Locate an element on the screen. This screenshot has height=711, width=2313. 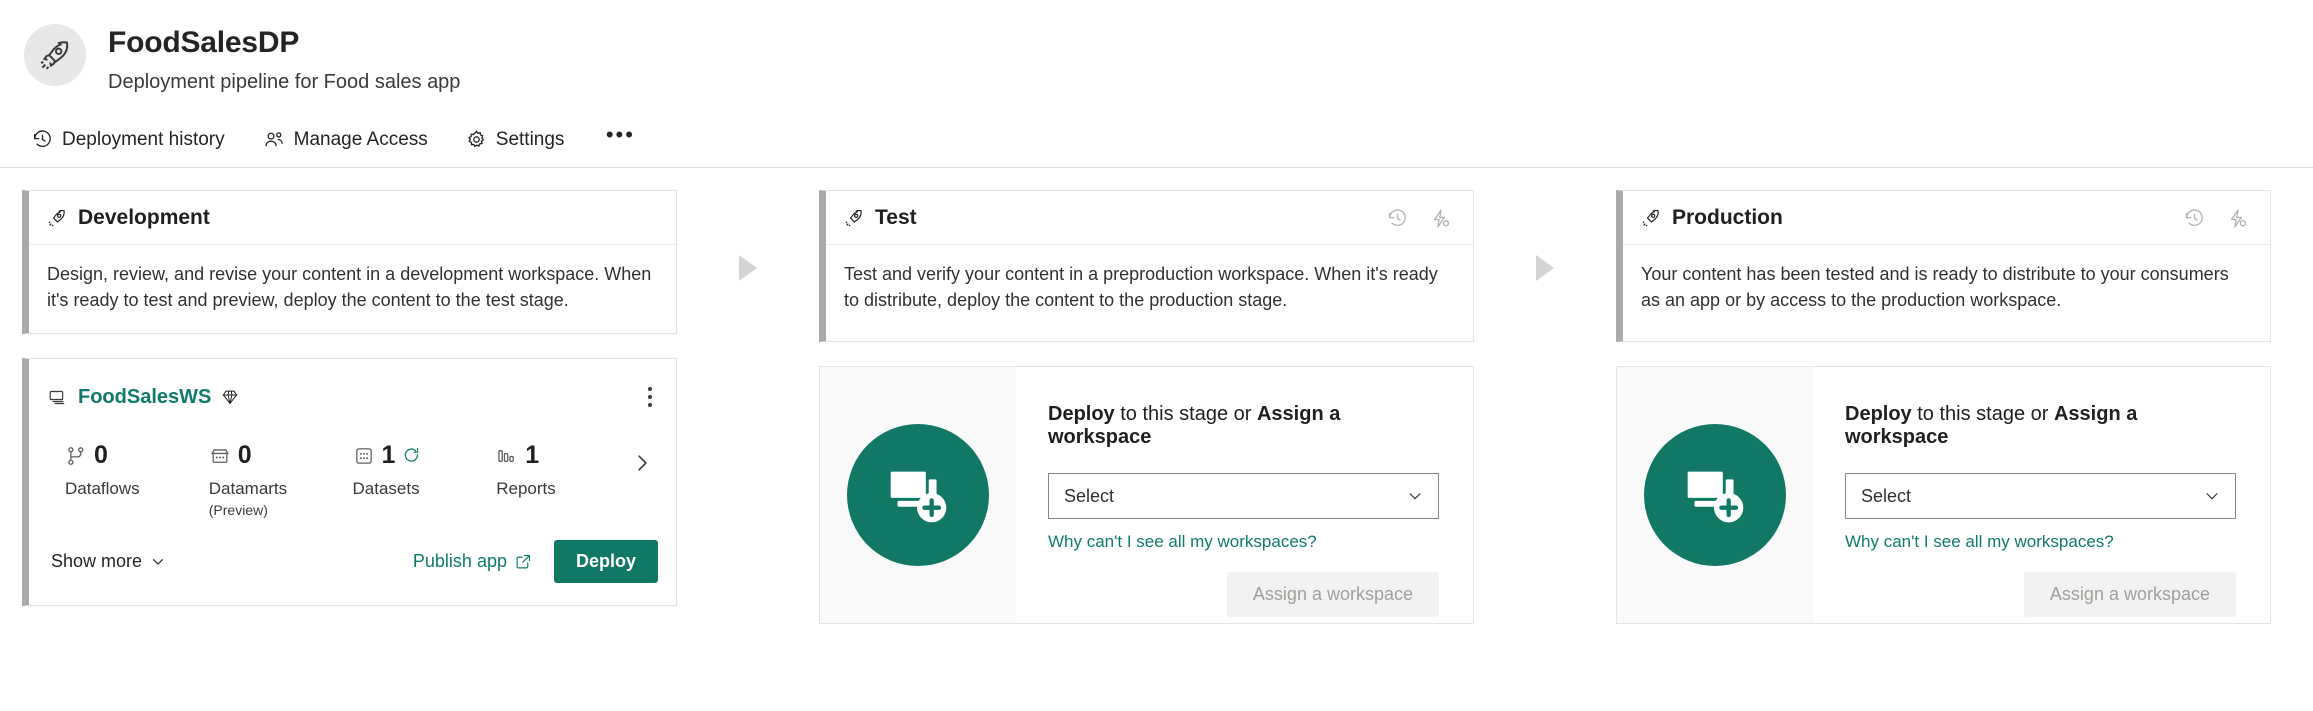
metrics-scroll-next-button is located at coordinates (642, 459).